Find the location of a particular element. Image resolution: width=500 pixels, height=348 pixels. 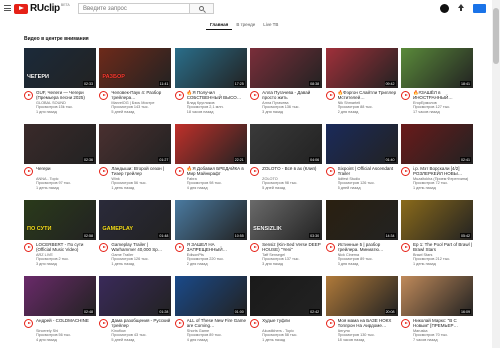

video-title: Дама разобщения - Русский трейлер is located at coordinates (141, 323).